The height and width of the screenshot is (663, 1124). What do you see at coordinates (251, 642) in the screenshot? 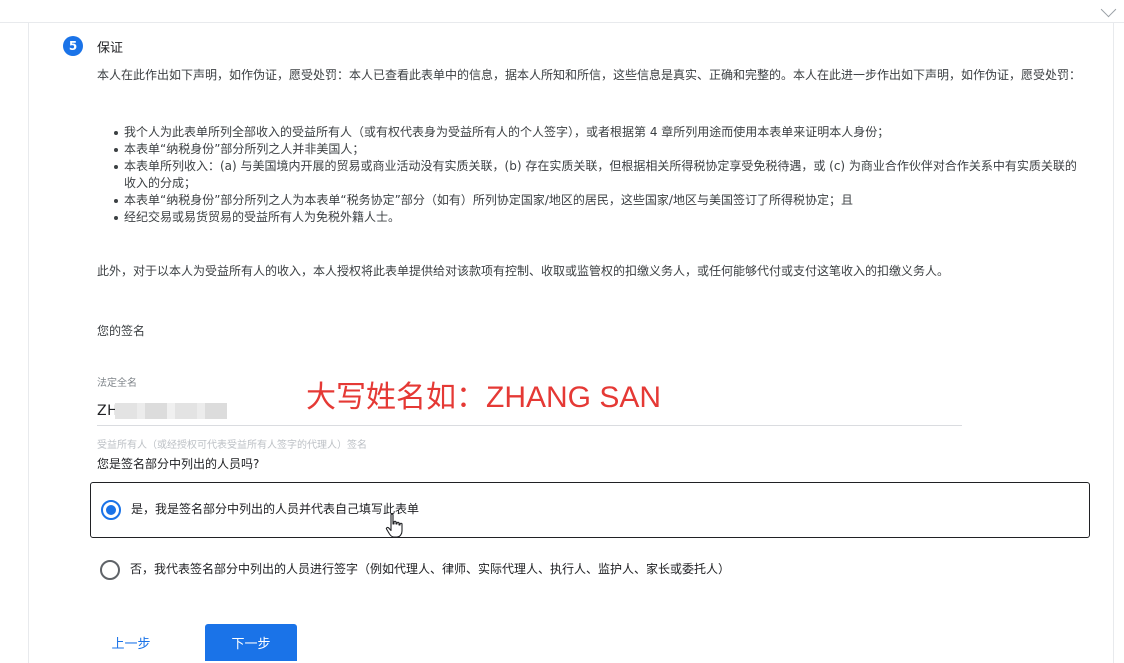
I see `next-button: 下一步` at bounding box center [251, 642].